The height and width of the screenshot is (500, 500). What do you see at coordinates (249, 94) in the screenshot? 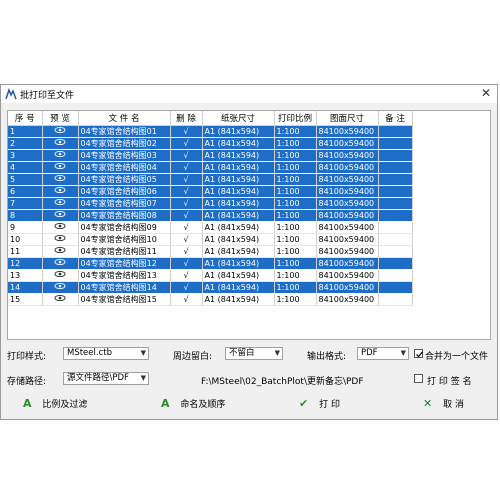
I see `title-bar: 批打印至文件 ✕` at bounding box center [249, 94].